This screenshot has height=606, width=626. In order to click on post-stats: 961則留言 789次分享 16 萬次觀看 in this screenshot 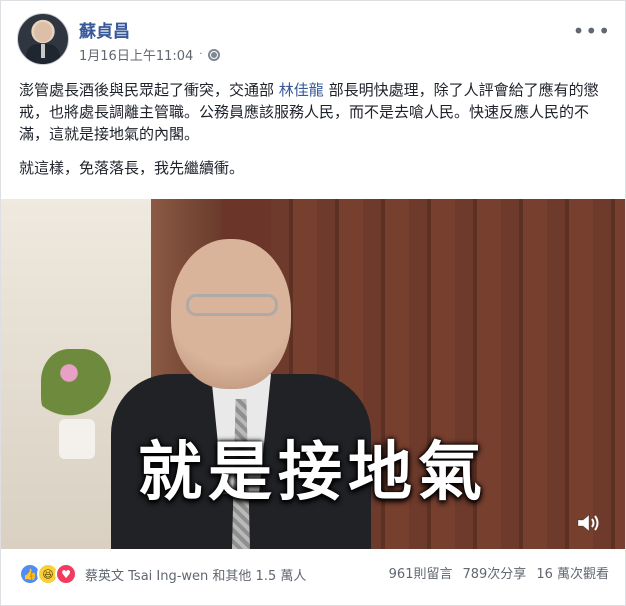, I will do `click(499, 572)`.